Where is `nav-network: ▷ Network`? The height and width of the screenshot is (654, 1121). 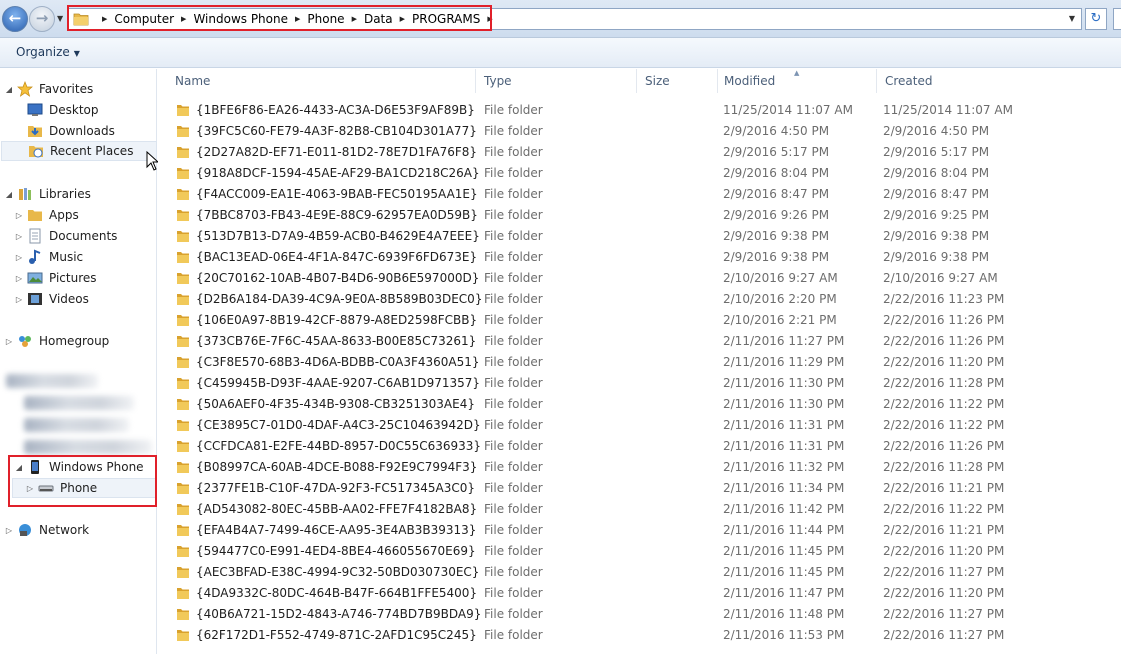
nav-network: ▷ Network is located at coordinates (46, 530).